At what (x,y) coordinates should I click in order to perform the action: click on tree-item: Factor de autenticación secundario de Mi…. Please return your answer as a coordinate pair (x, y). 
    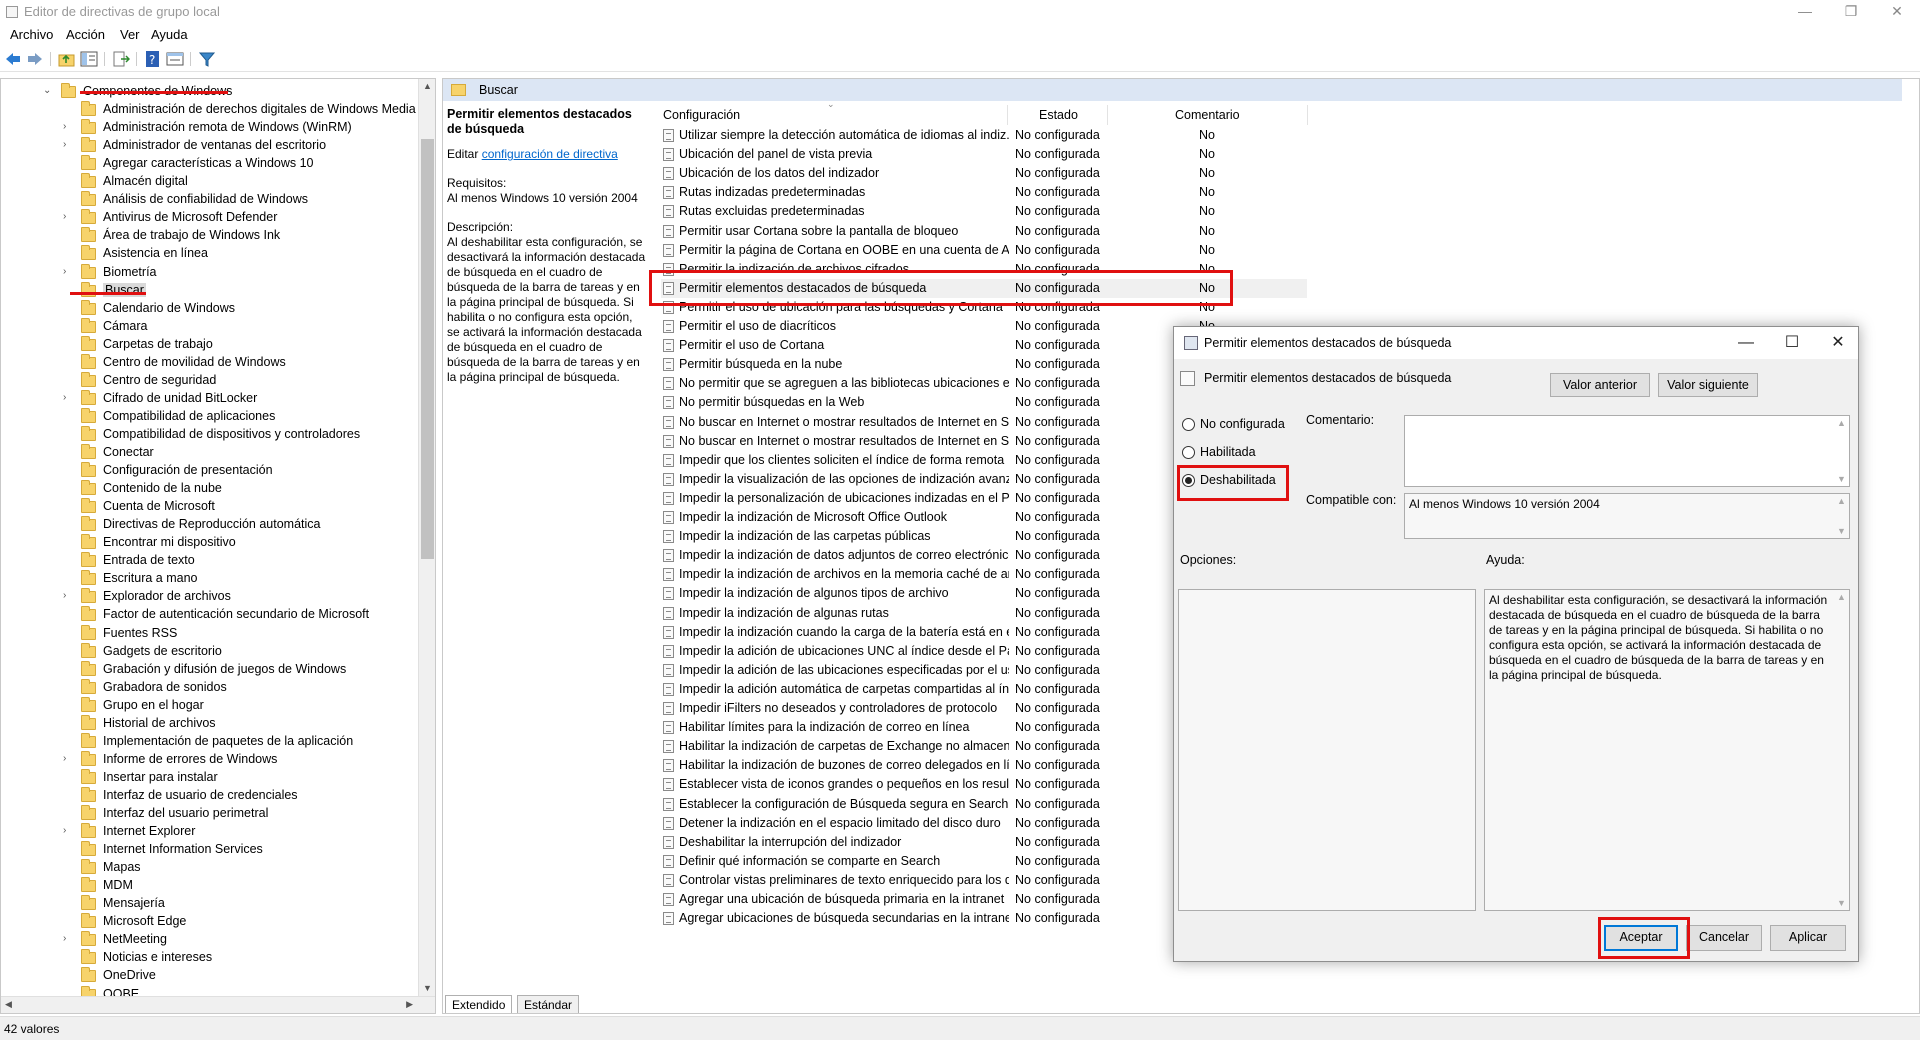
    Looking at the image, I should click on (211, 615).